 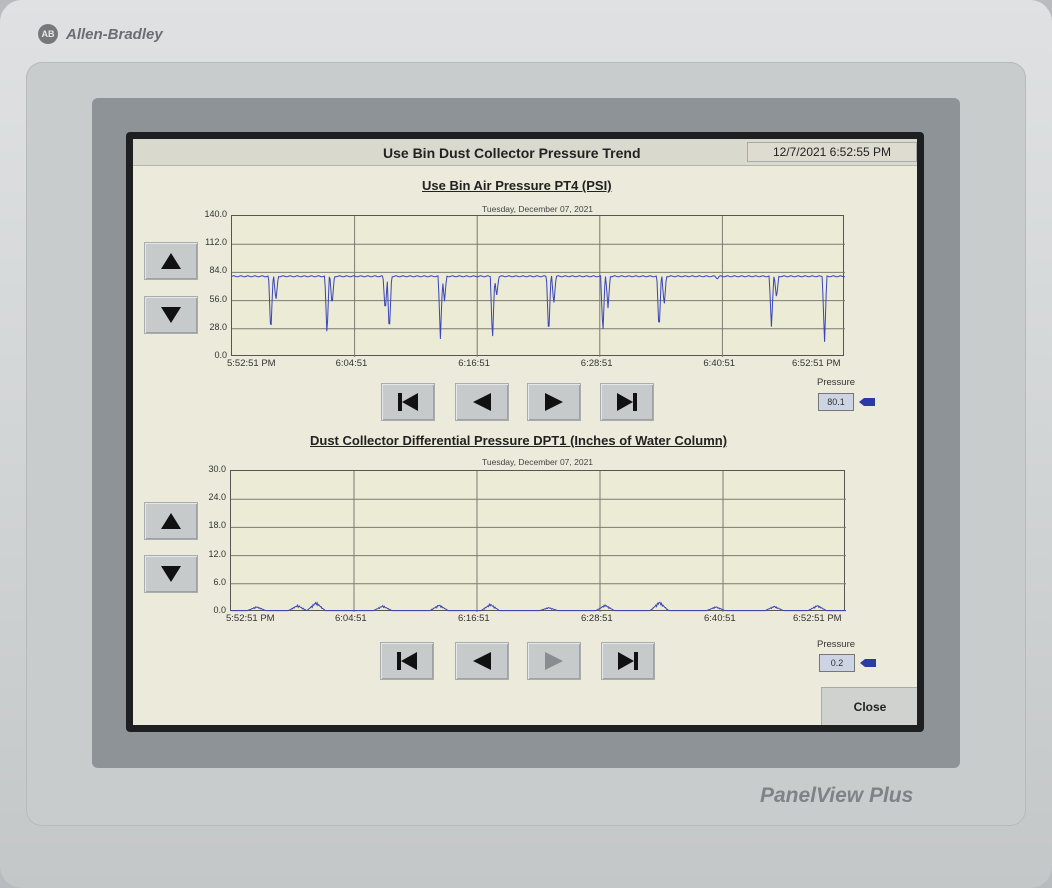 What do you see at coordinates (836, 402) in the screenshot?
I see `top-pressure-value: 80.1` at bounding box center [836, 402].